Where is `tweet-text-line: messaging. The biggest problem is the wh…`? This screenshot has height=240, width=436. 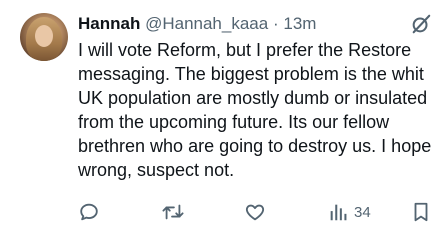
tweet-text-line: messaging. The biggest problem is the wh… is located at coordinates (251, 74).